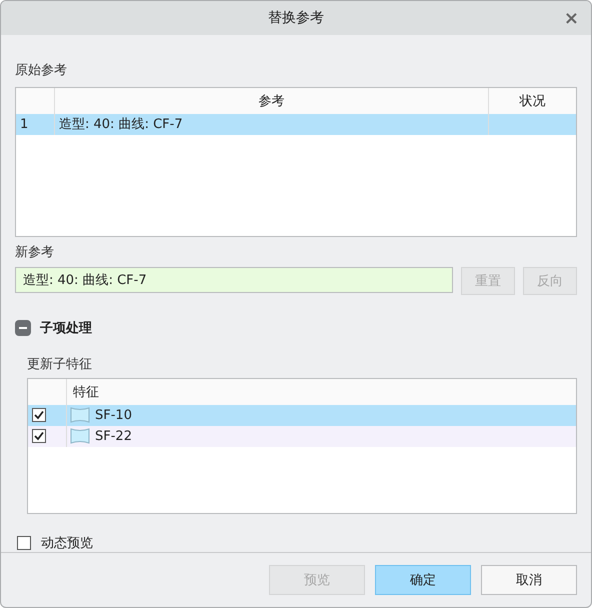  Describe the element at coordinates (302, 415) in the screenshot. I see `table-row: SF-10` at that location.